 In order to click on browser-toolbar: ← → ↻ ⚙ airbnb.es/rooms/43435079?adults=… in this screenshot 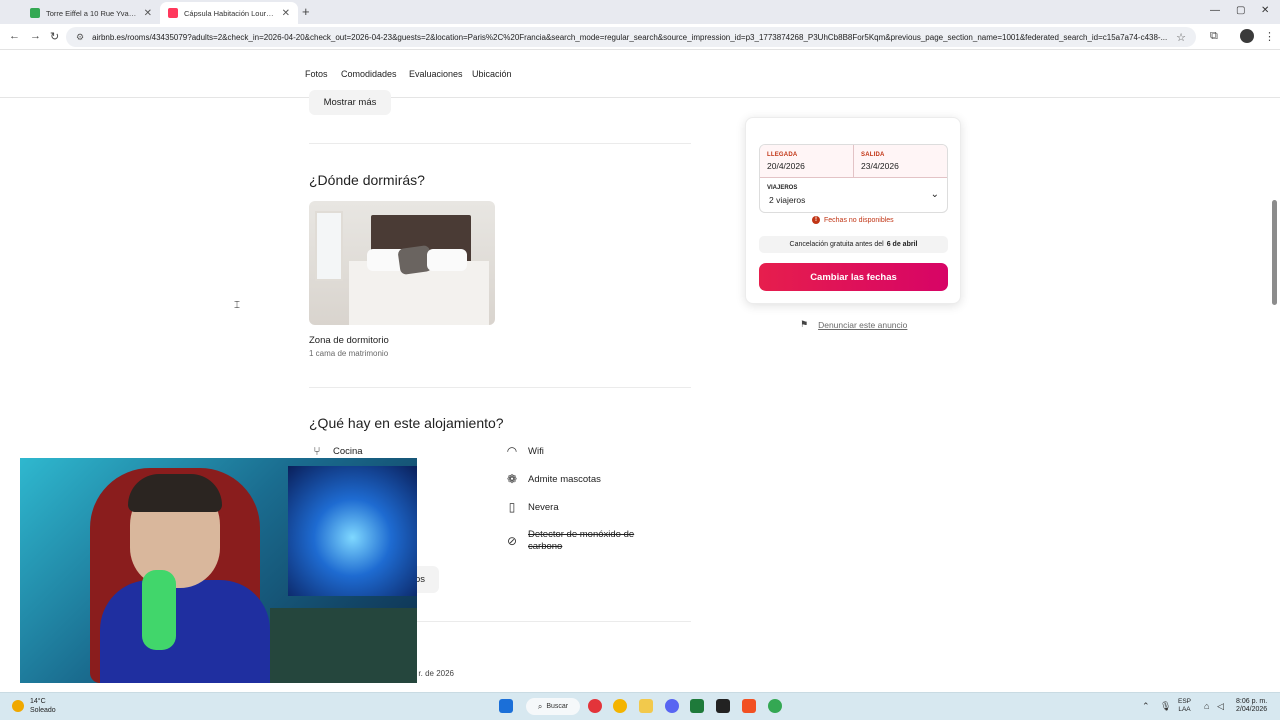, I will do `click(640, 37)`.